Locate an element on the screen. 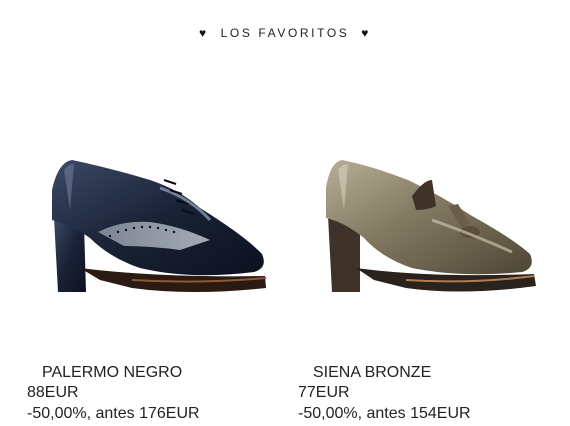  favorites-header: ♥ LOS FAVORITOS ♥ is located at coordinates (285, 33).